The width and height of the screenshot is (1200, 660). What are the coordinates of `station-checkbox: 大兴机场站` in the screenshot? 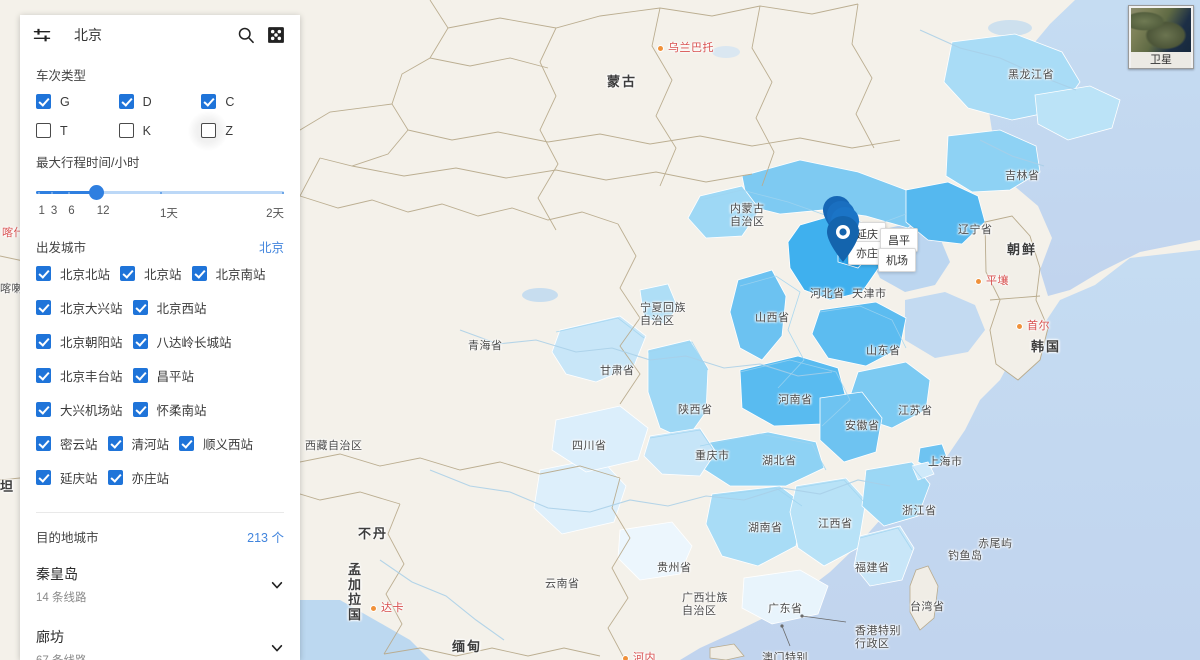 It's located at (79, 409).